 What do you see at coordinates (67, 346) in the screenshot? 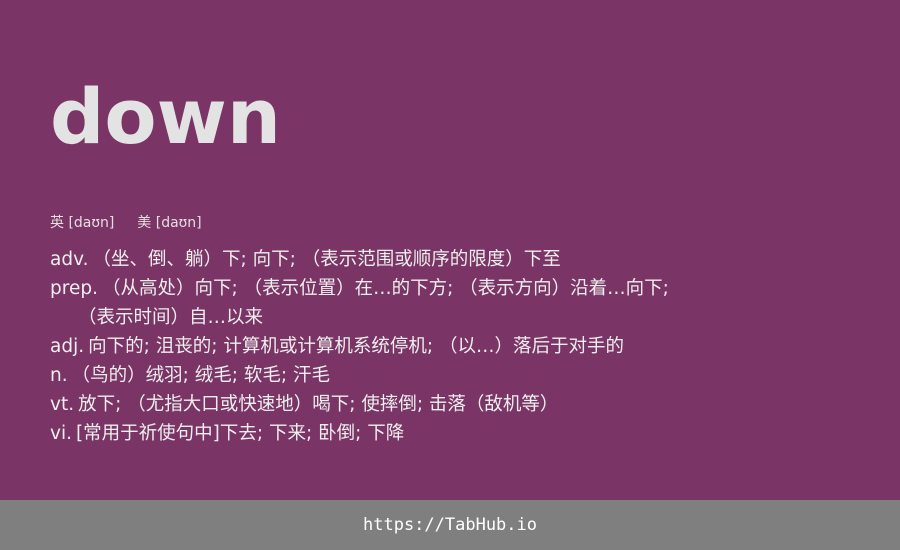
I see `part-of-speech: adj.` at bounding box center [67, 346].